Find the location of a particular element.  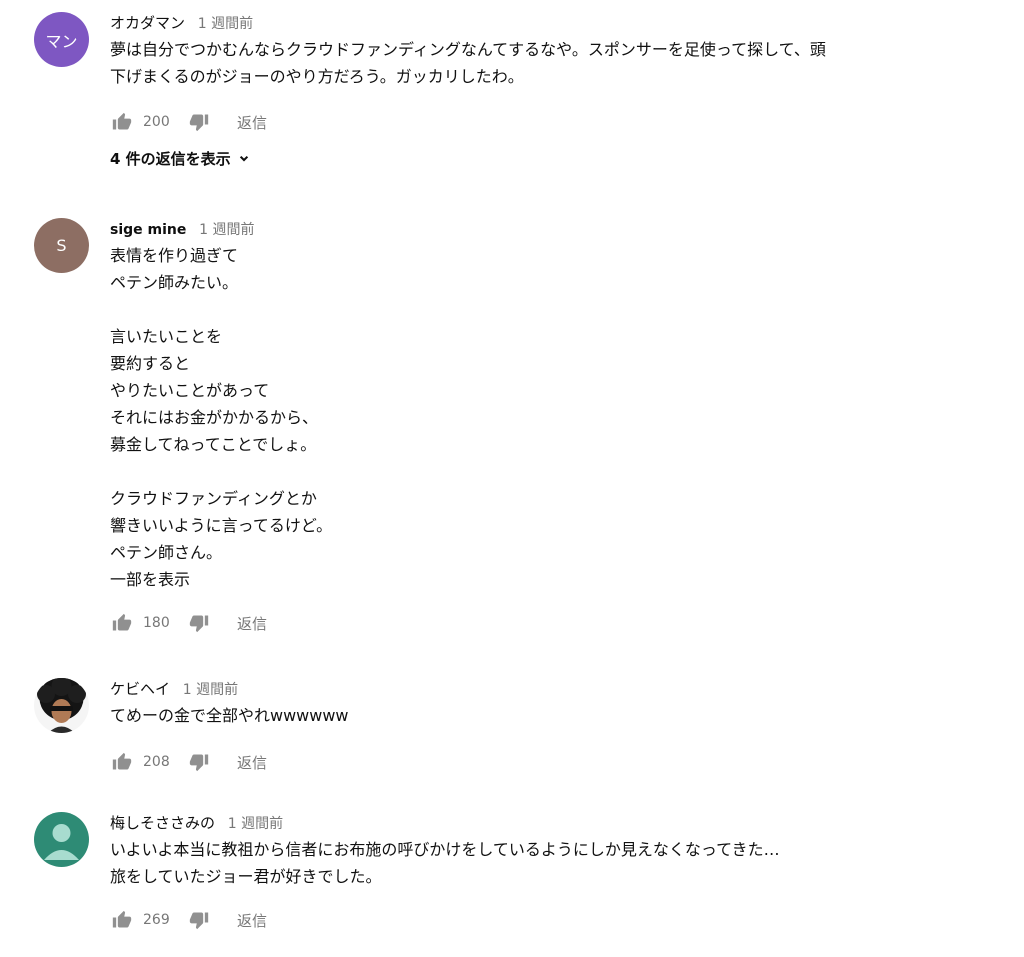

default-user-icon is located at coordinates (61, 842).